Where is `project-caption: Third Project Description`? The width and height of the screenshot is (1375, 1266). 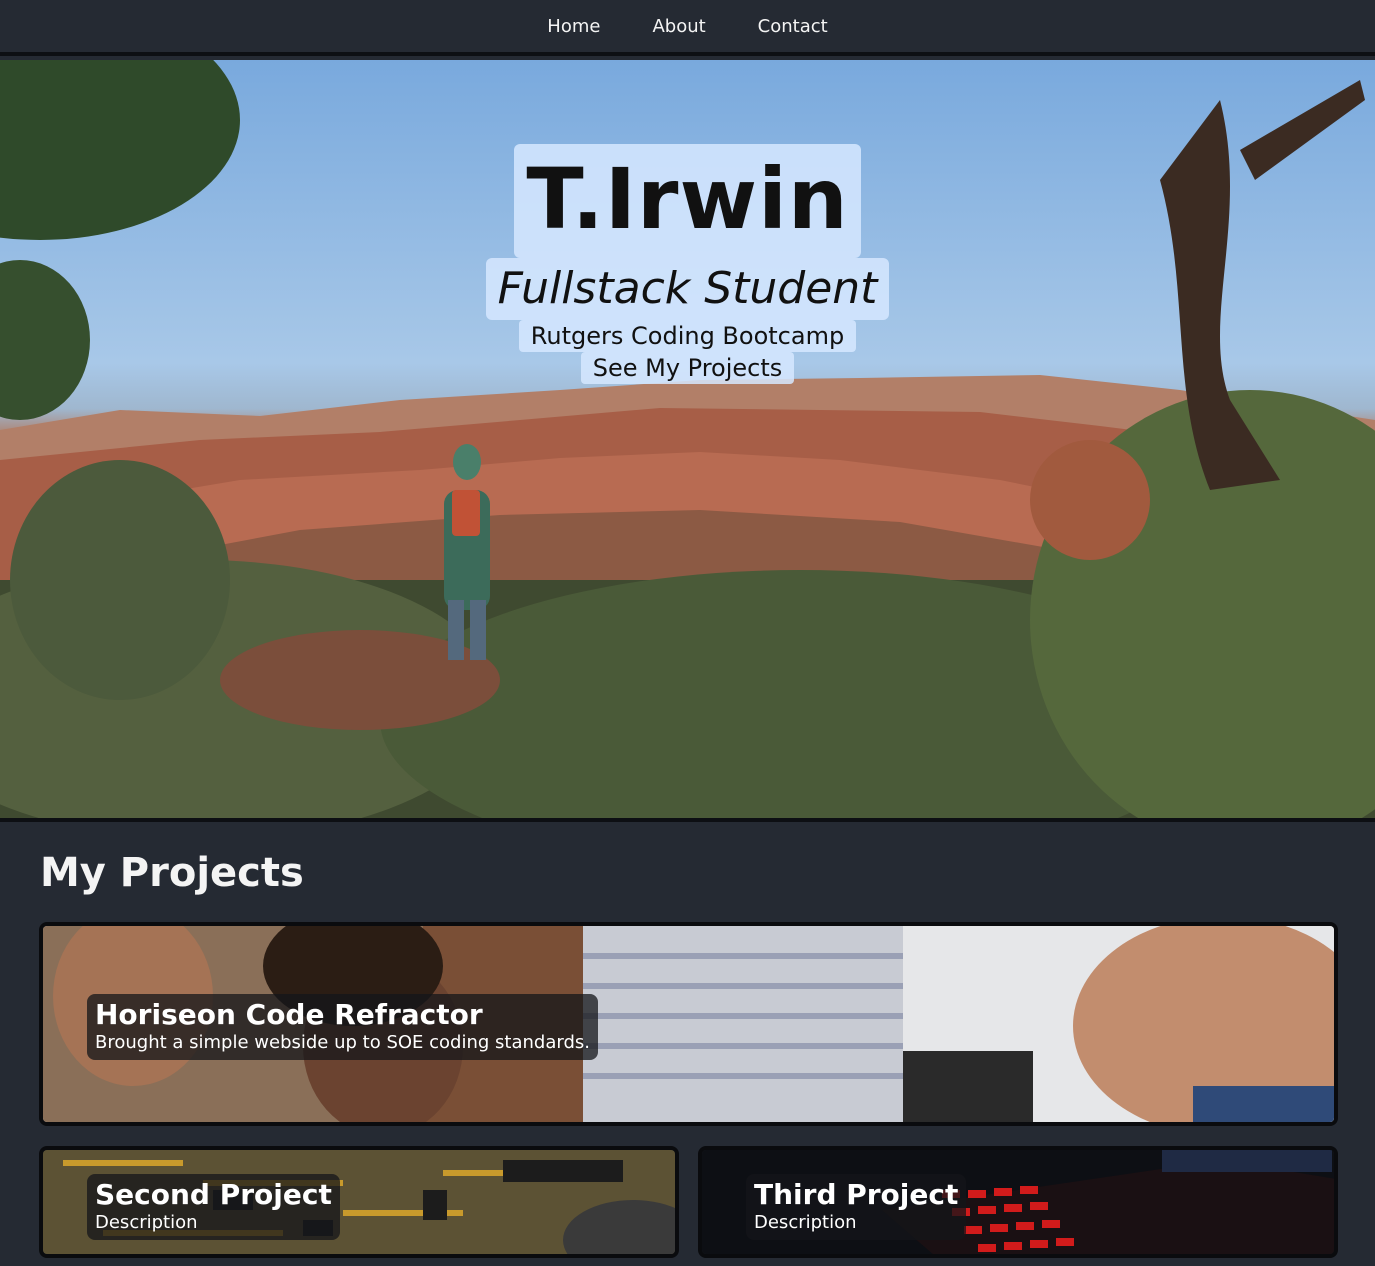 project-caption: Third Project Description is located at coordinates (856, 1207).